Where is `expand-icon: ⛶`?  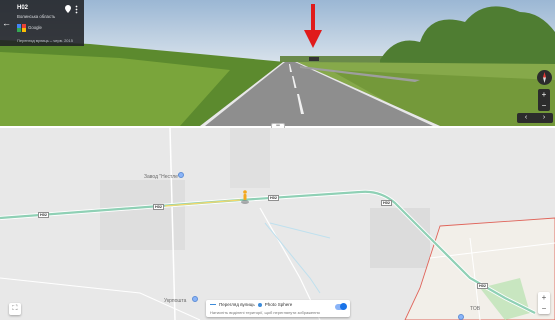
expand-icon: ⛶ is located at coordinates (15, 309).